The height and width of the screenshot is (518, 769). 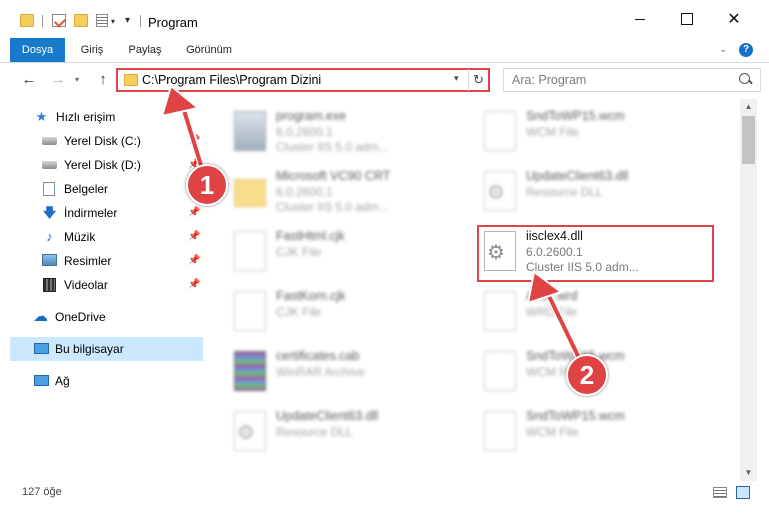 I want to click on tab-file: Dosya, so click(x=37, y=50).